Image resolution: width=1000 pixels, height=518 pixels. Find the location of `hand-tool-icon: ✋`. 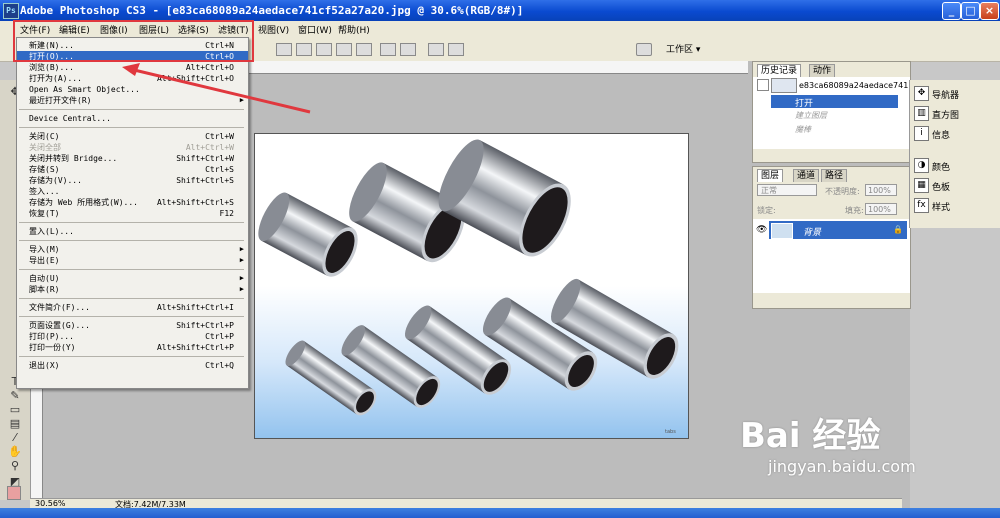

hand-tool-icon: ✋ is located at coordinates (15, 452).